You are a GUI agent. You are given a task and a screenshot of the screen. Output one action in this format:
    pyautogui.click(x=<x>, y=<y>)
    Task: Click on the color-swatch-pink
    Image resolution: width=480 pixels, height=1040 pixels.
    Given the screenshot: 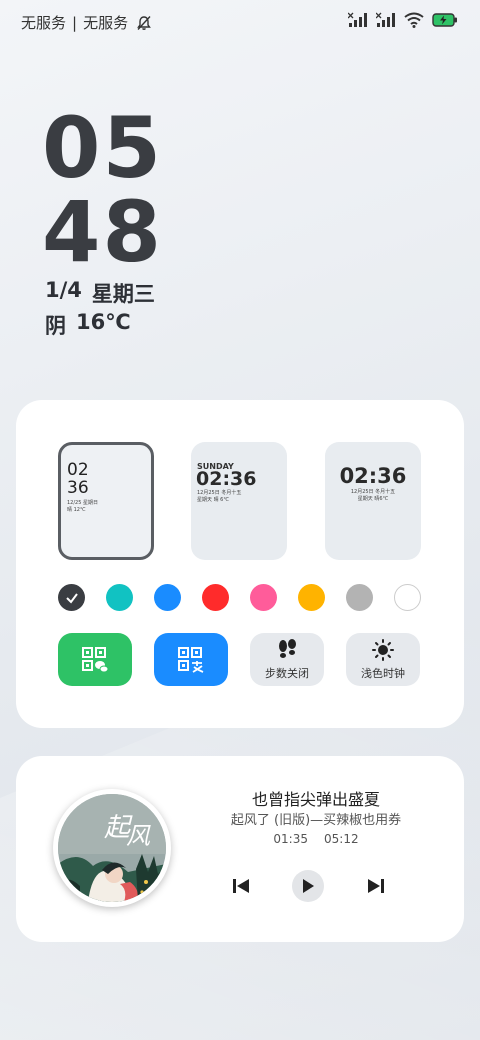 What is the action you would take?
    pyautogui.click(x=263, y=597)
    